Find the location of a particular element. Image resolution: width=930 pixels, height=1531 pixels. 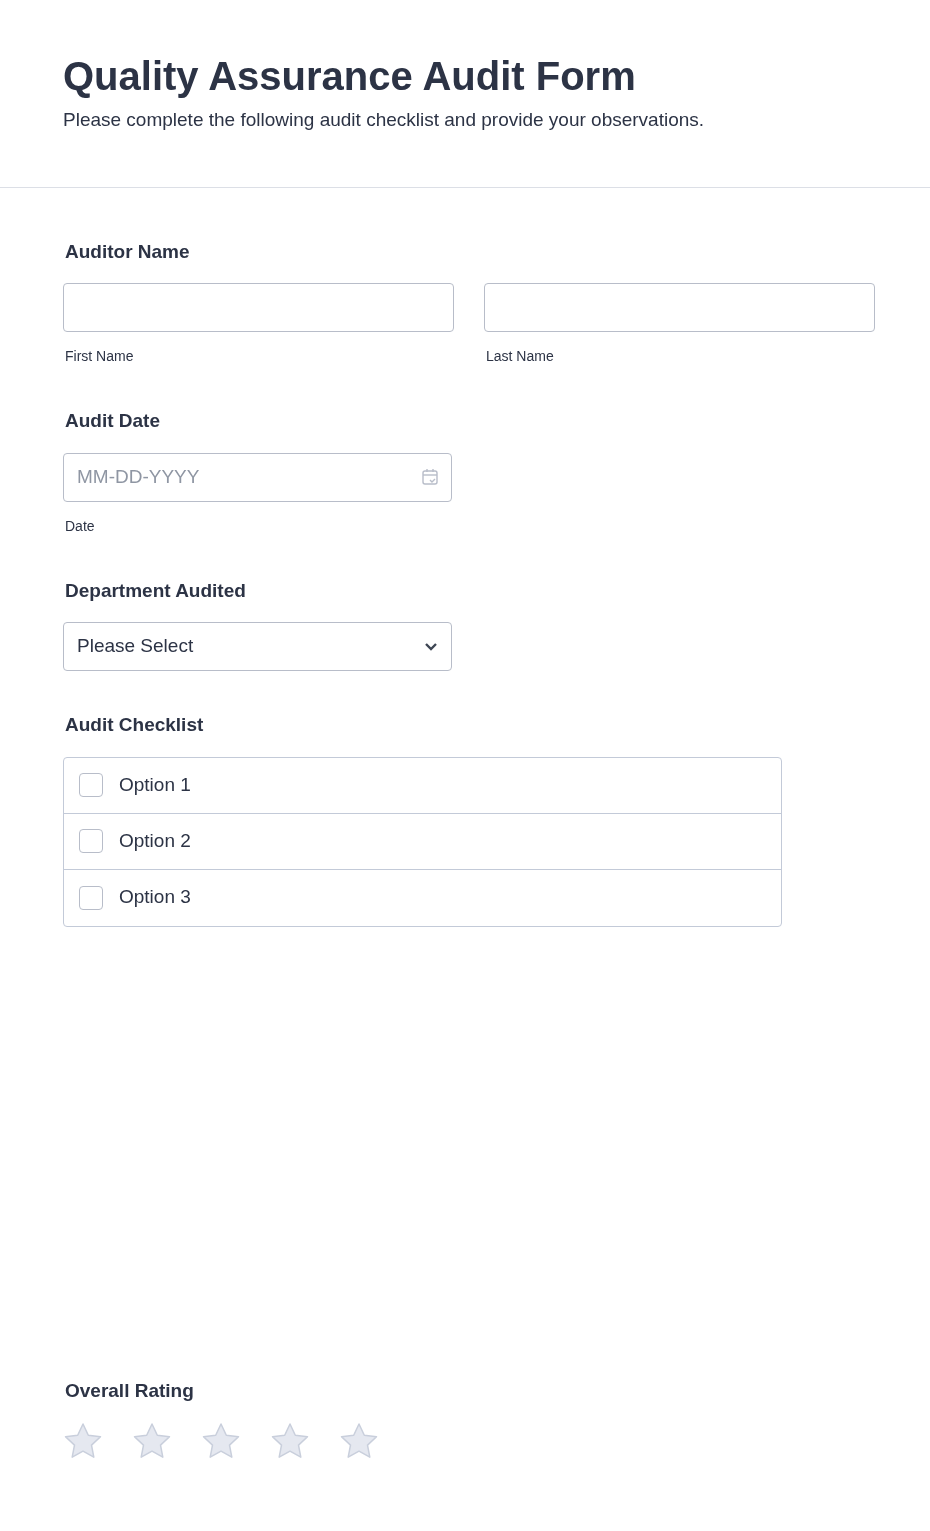

field-label: Audit Checklist is located at coordinates (135, 725).